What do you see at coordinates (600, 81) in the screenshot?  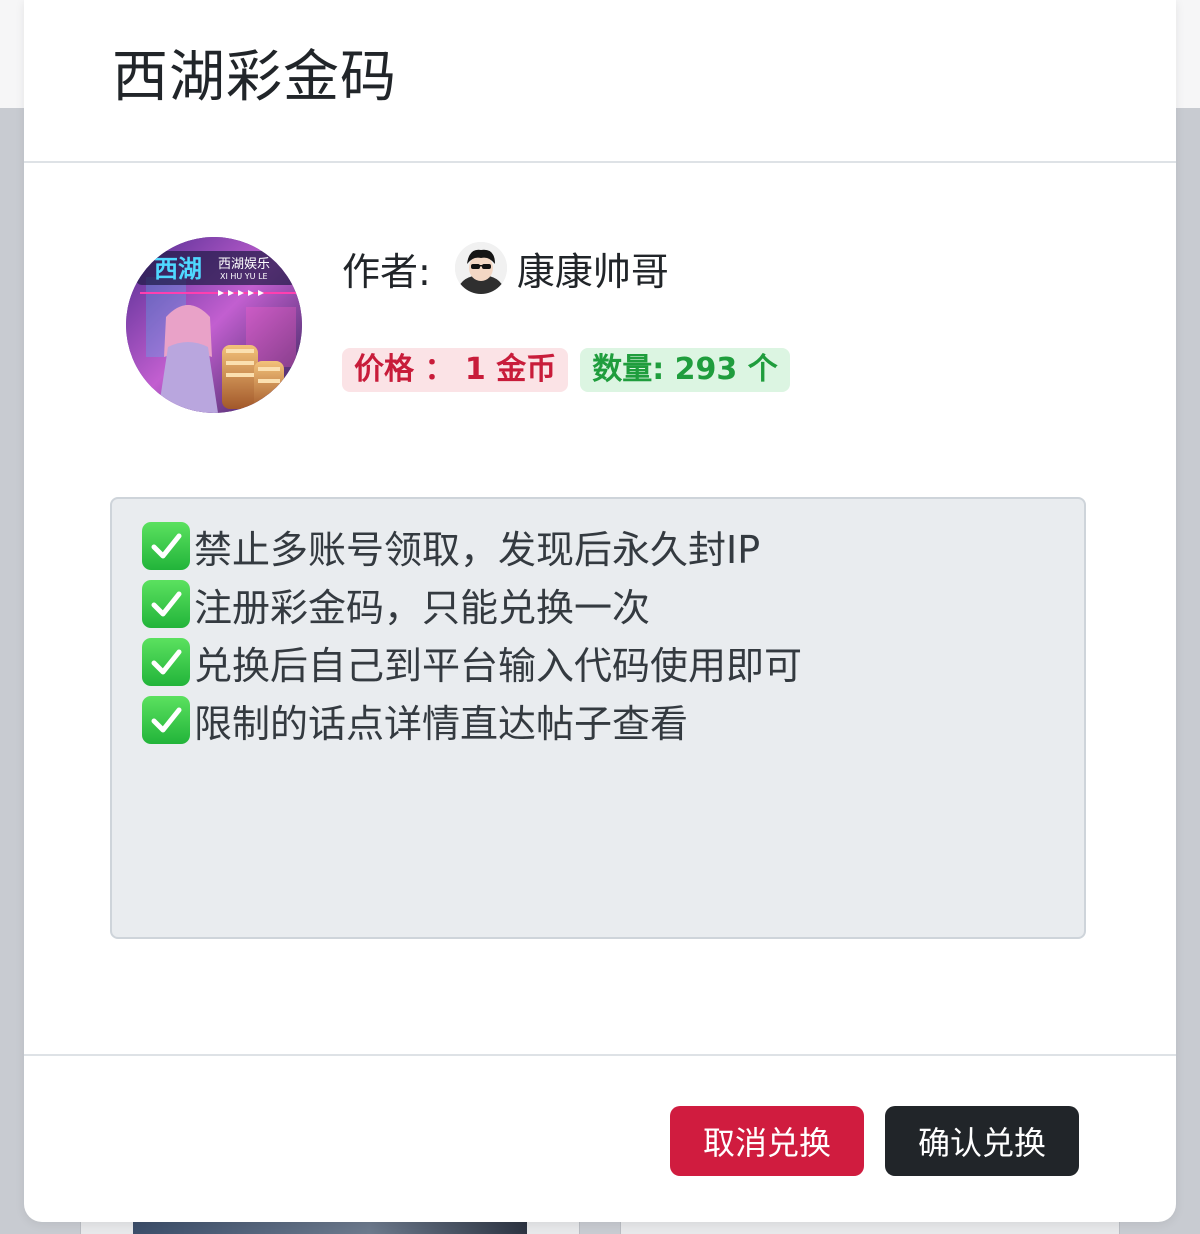 I see `modal-header: 西湖彩金码` at bounding box center [600, 81].